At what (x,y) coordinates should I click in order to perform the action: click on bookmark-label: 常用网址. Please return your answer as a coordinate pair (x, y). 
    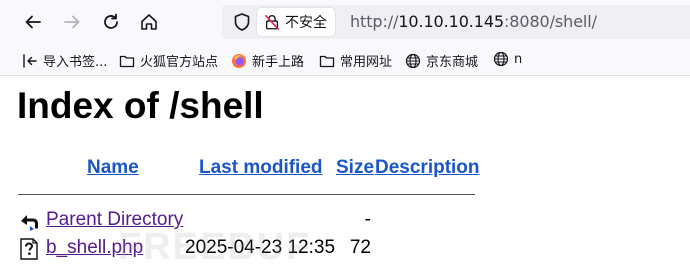
    Looking at the image, I should click on (366, 62).